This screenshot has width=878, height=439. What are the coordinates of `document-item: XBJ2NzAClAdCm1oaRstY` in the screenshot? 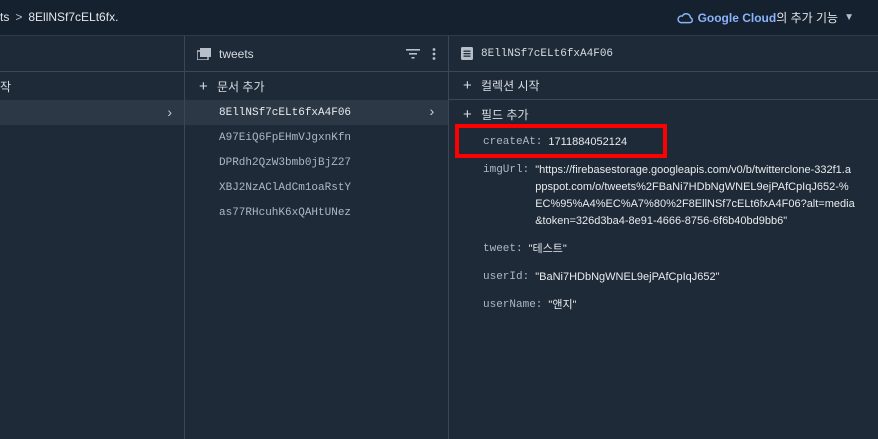 It's located at (316, 187).